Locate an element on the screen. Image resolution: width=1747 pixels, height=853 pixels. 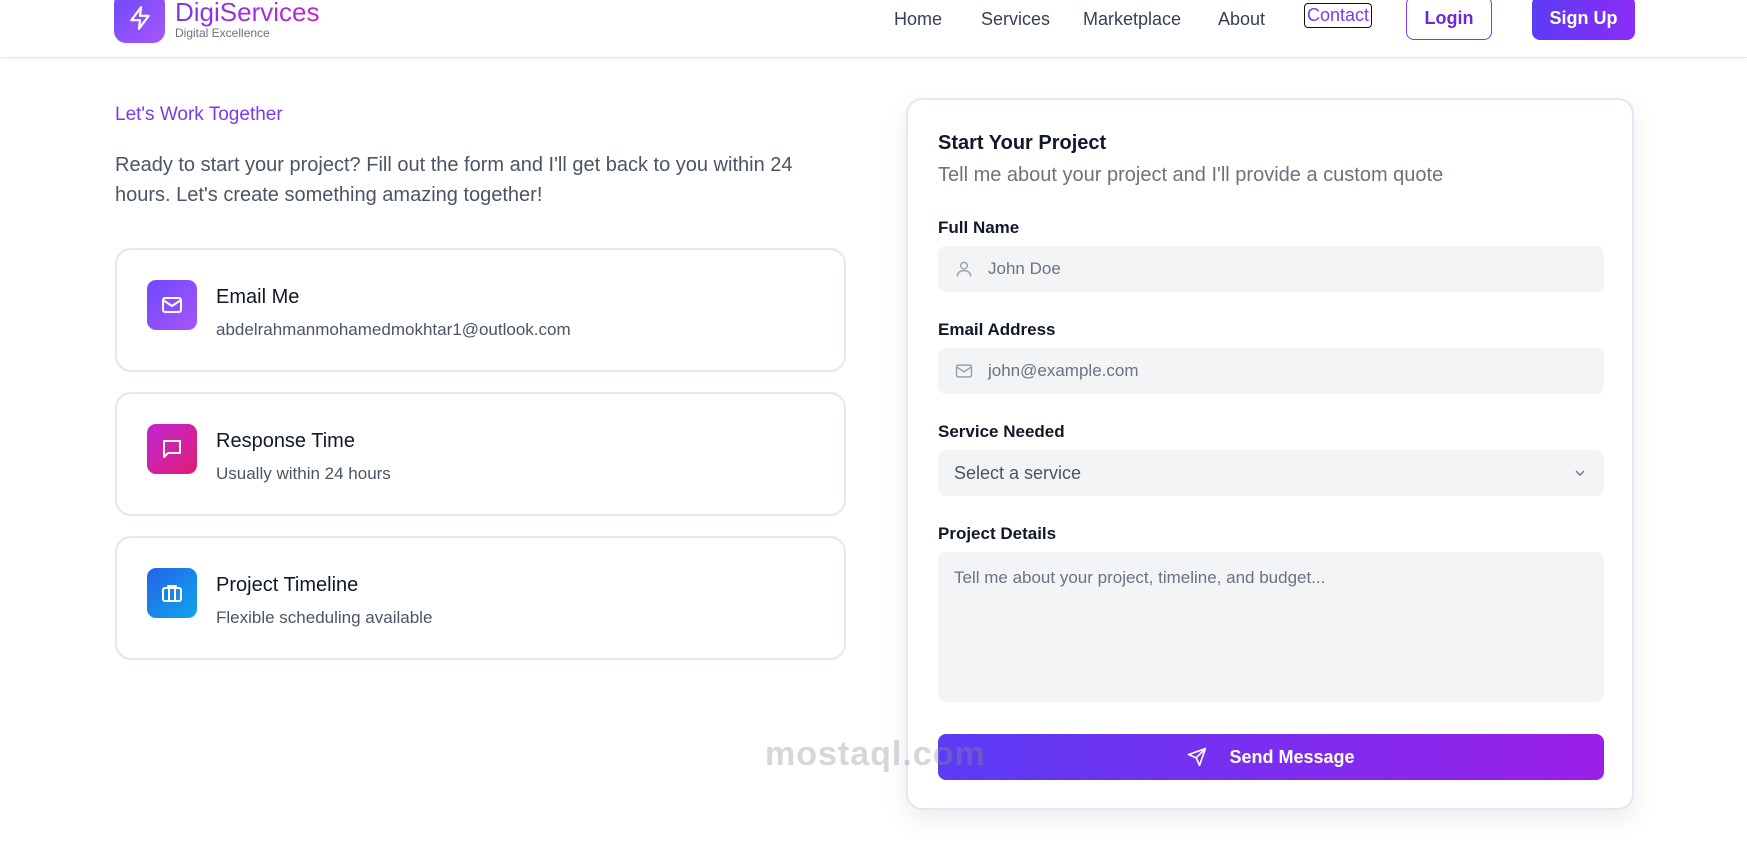
full-name-placeholder: John Doe is located at coordinates (1024, 268).